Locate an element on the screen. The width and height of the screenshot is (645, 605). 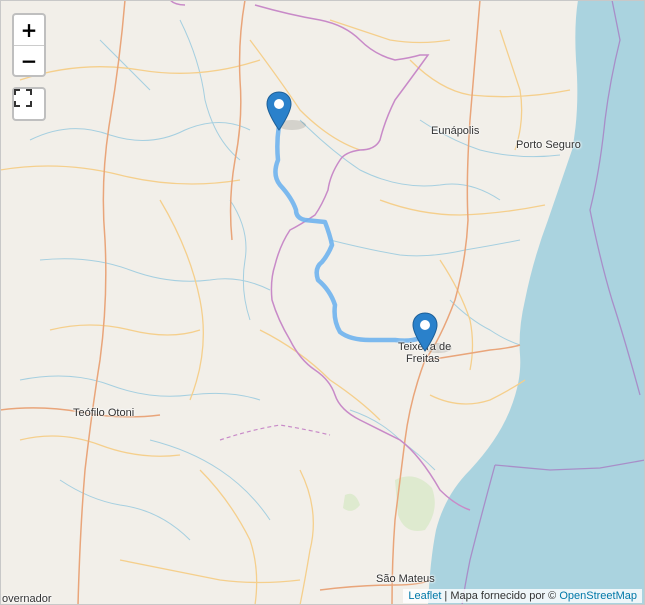
attribution-text: | Mapa fornecido por © is located at coordinates (500, 596).